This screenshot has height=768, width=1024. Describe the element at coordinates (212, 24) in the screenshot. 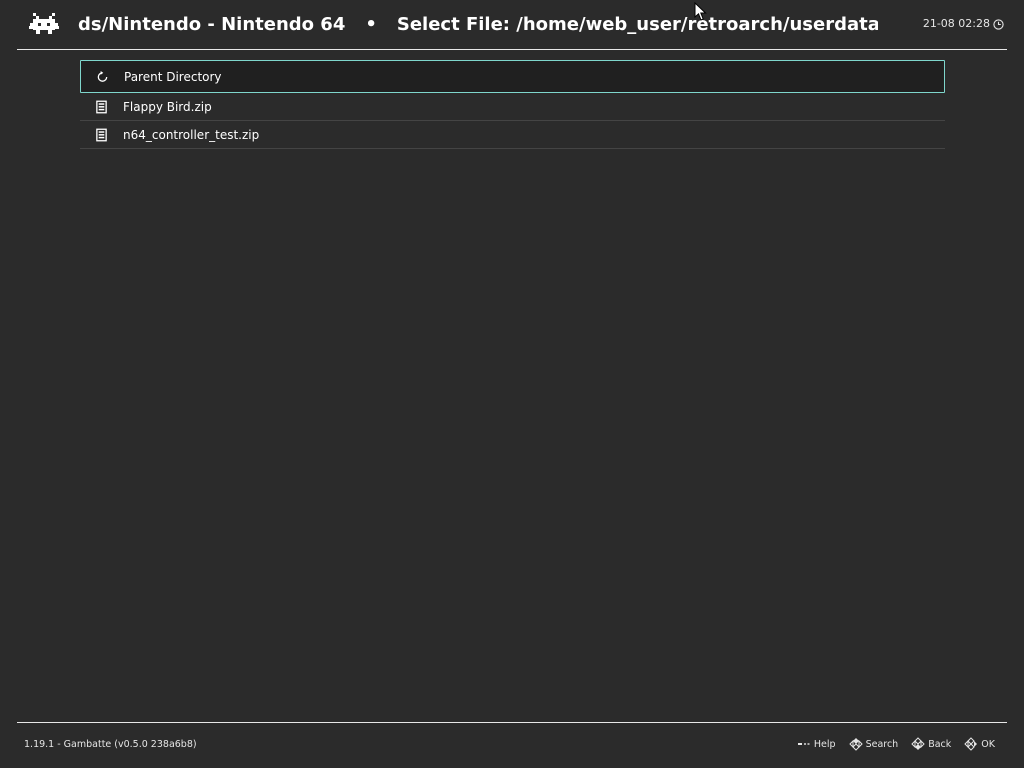

I see `current-path: ds/Nintendo - Nintendo 64` at that location.